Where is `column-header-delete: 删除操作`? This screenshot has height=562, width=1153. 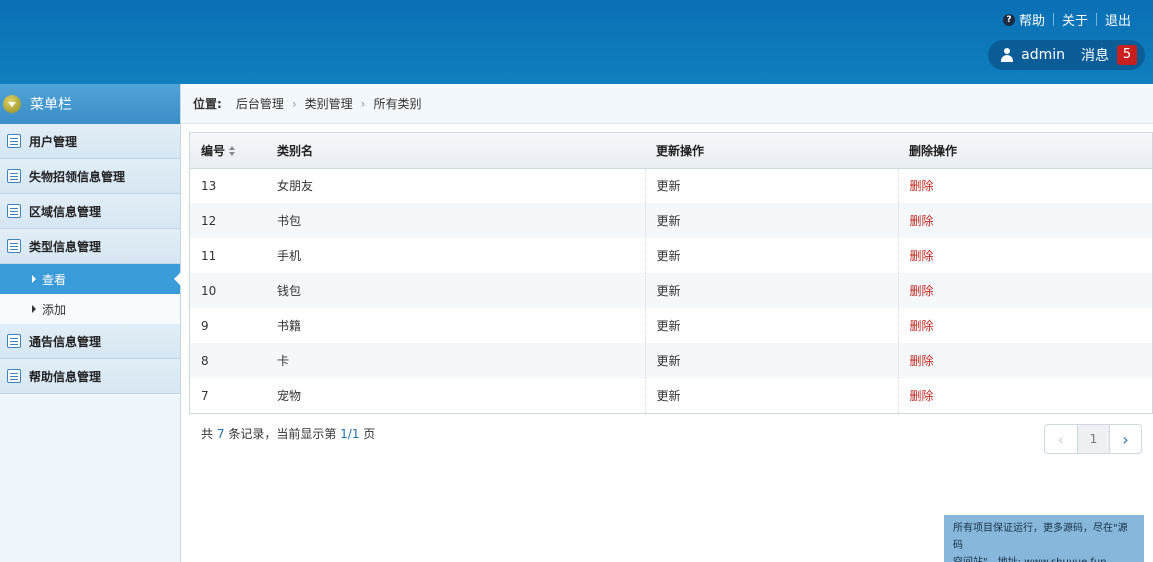 column-header-delete: 删除操作 is located at coordinates (1025, 151).